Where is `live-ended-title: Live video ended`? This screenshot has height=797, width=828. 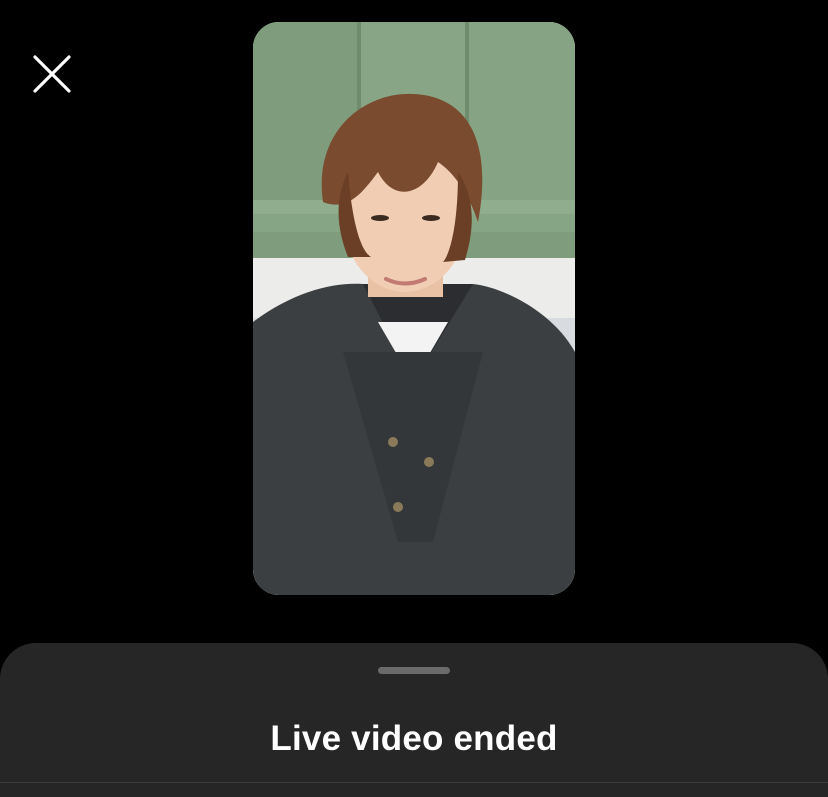
live-ended-title: Live video ended is located at coordinates (414, 738).